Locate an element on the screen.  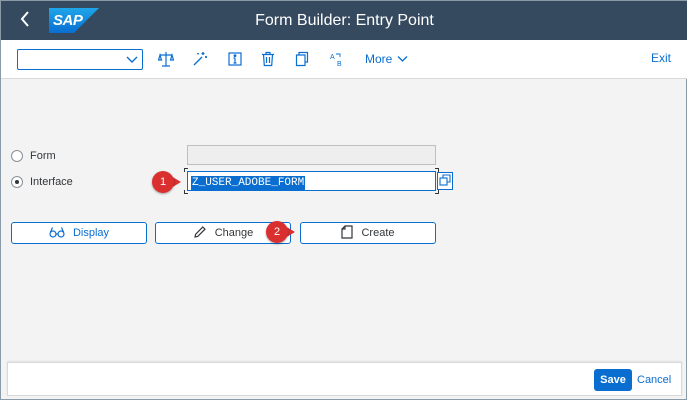
page-title: Form Builder: Entry Point is located at coordinates (344, 20).